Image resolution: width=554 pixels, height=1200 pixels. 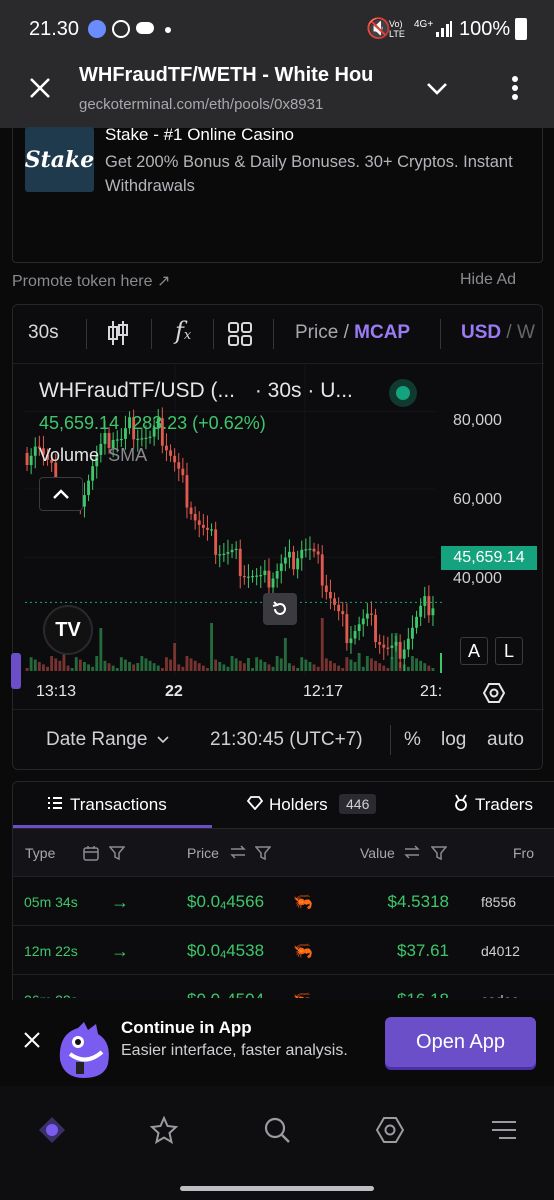 I want to click on tx-age: 12m 22s, so click(x=51, y=951).